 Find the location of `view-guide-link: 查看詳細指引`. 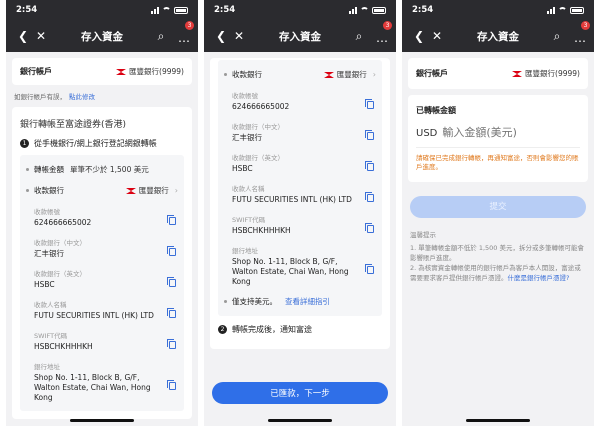

view-guide-link: 查看詳細指引 is located at coordinates (307, 301).